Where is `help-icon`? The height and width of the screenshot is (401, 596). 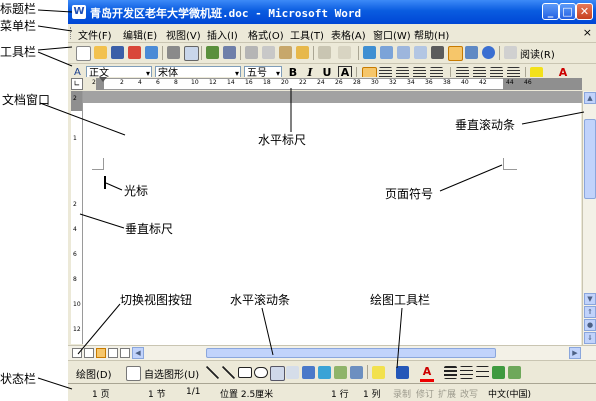
help-icon is located at coordinates (488, 52).